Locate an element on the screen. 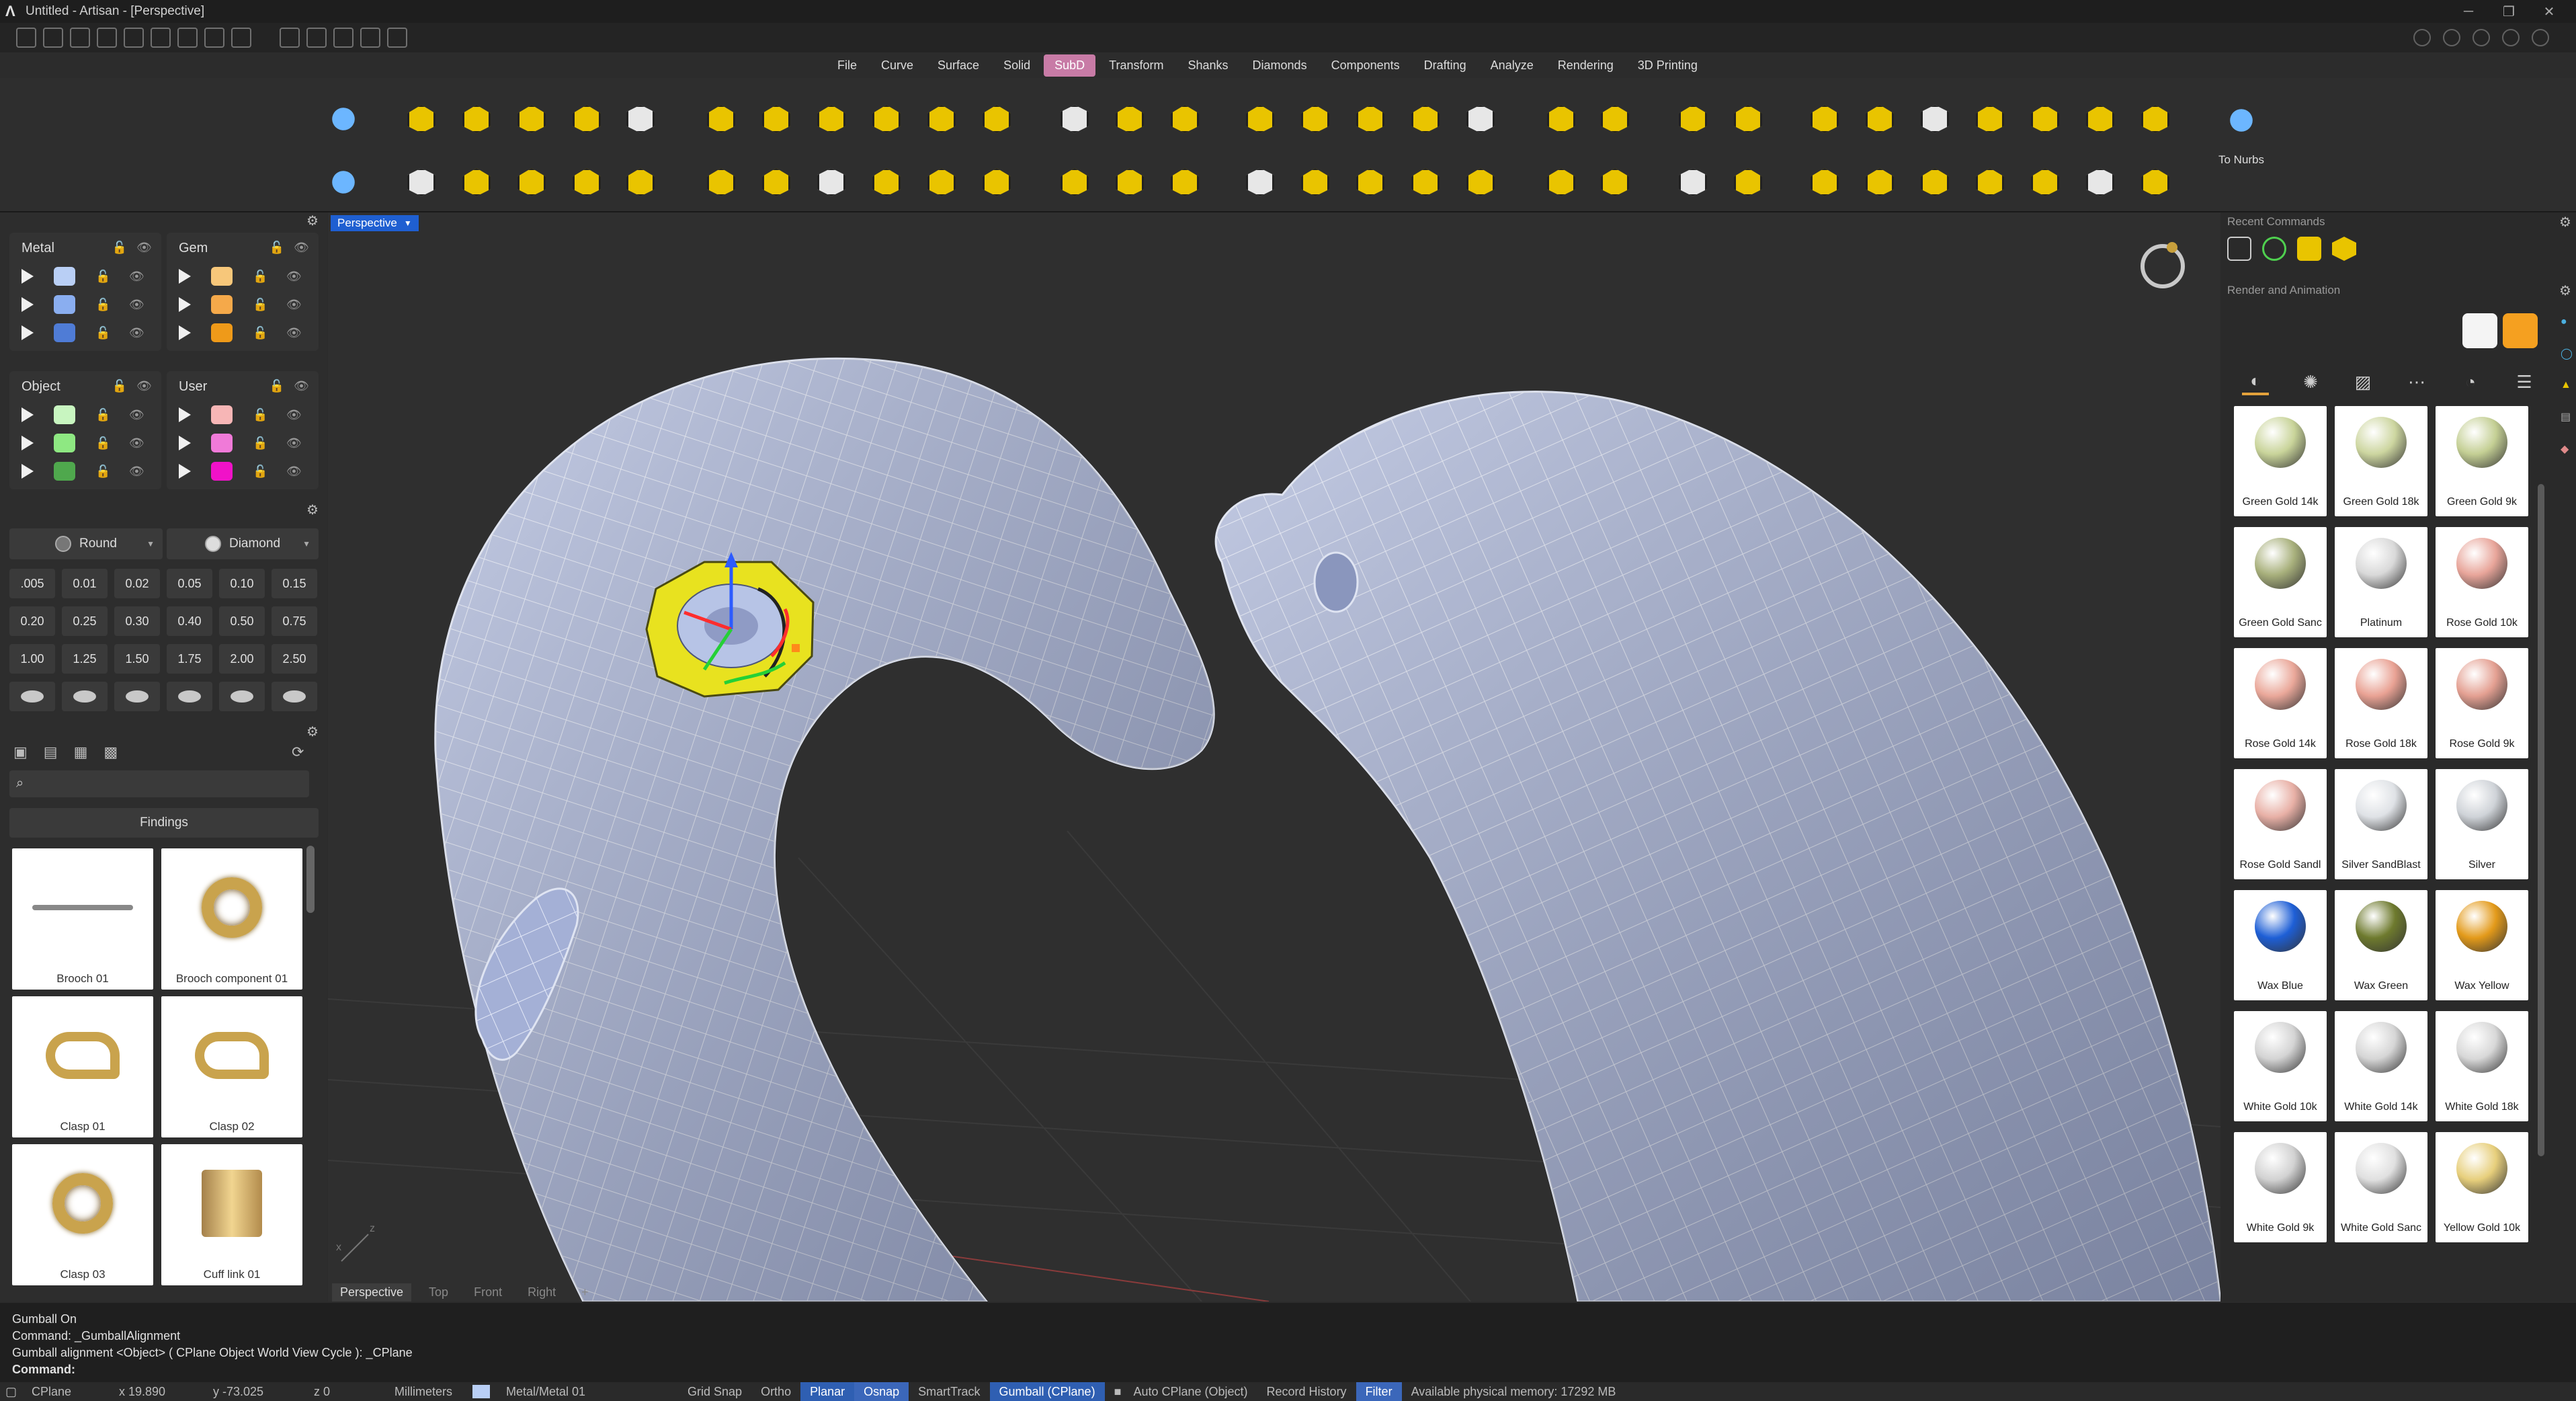 Image resolution: width=2576 pixels, height=1401 pixels. gem-size-button: 1.00 is located at coordinates (32, 659).